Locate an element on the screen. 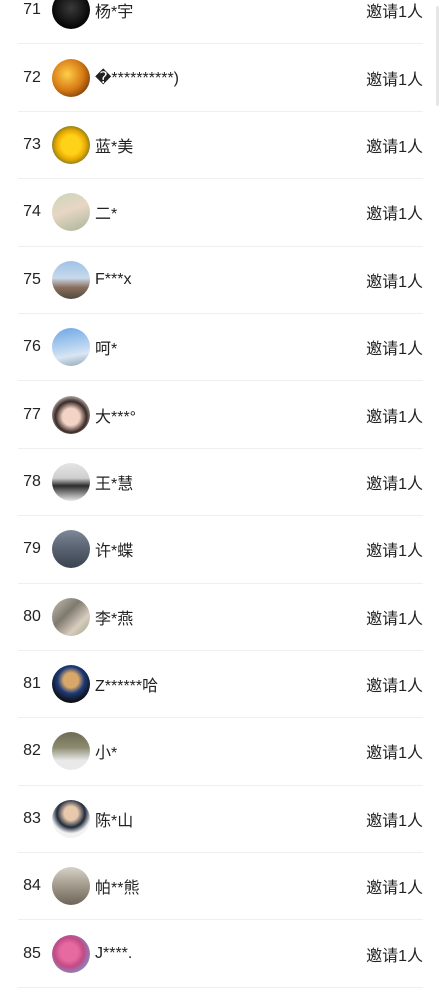 The image size is (441, 1000). user-name: 许*蝶 is located at coordinates (114, 552).